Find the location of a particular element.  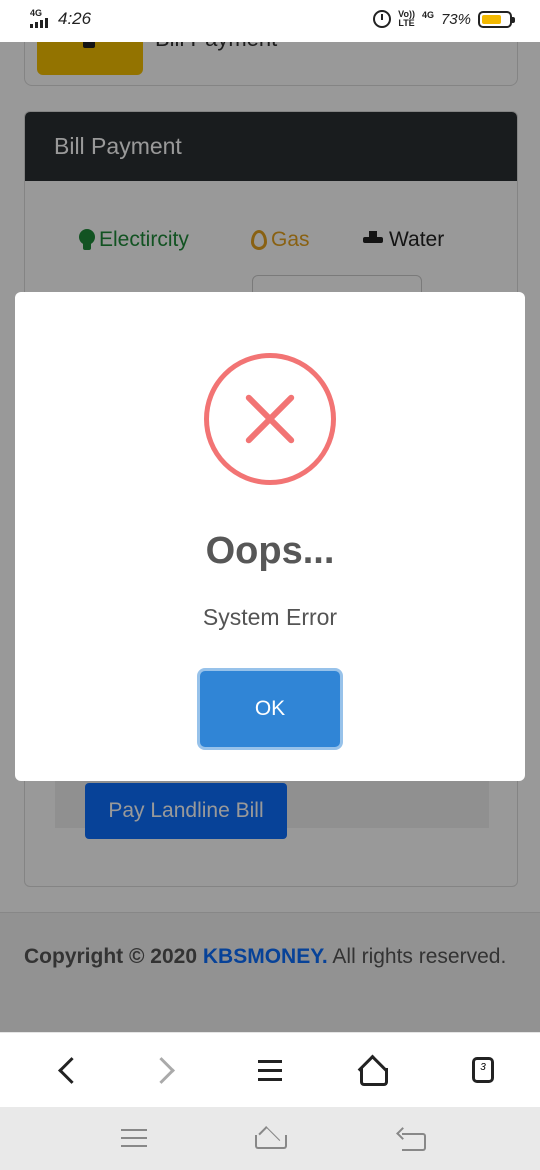

signal-icon: 4G is located at coordinates (41, 19).